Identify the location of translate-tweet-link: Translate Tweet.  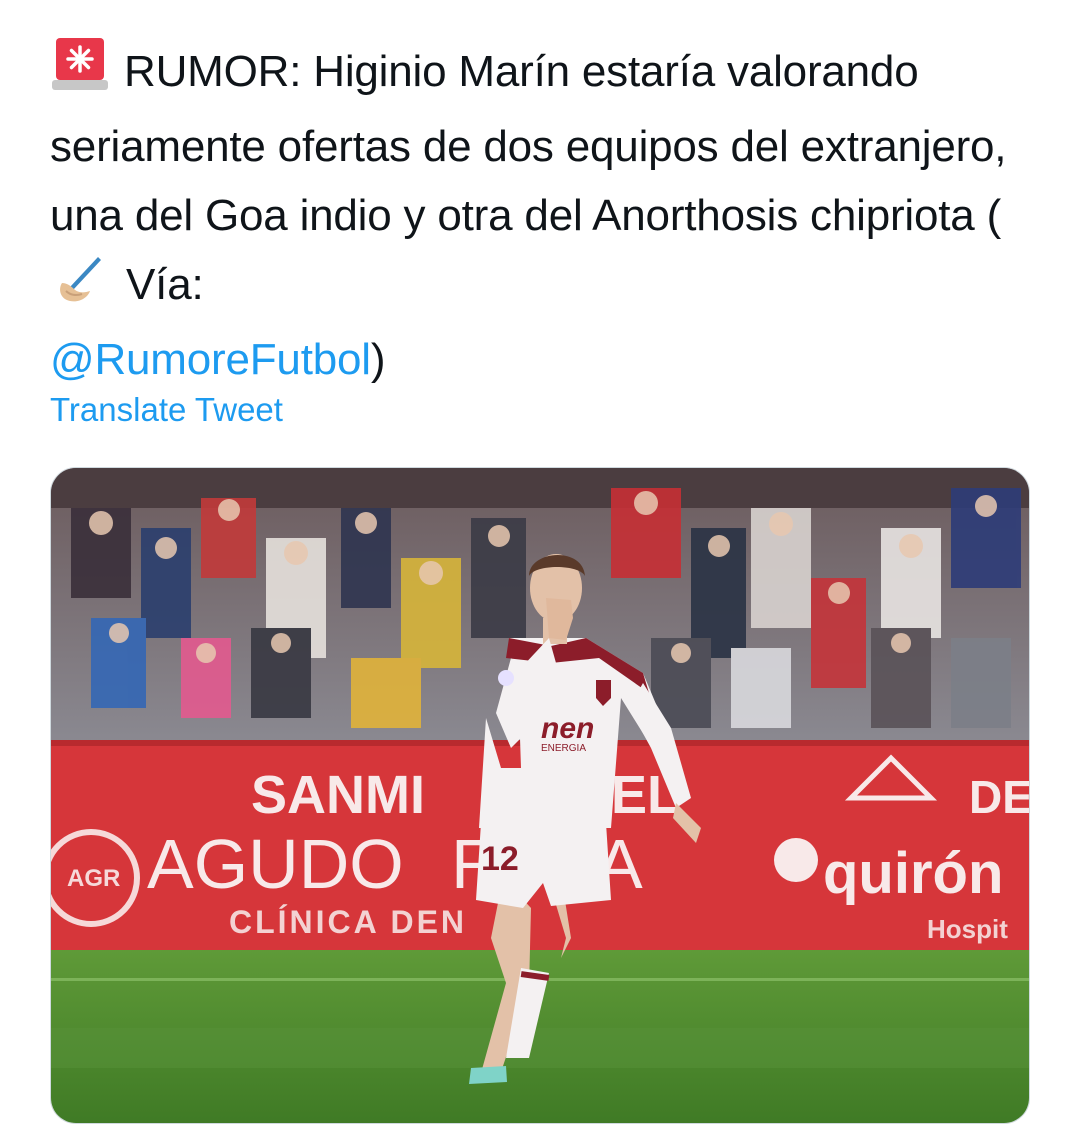
(166, 410).